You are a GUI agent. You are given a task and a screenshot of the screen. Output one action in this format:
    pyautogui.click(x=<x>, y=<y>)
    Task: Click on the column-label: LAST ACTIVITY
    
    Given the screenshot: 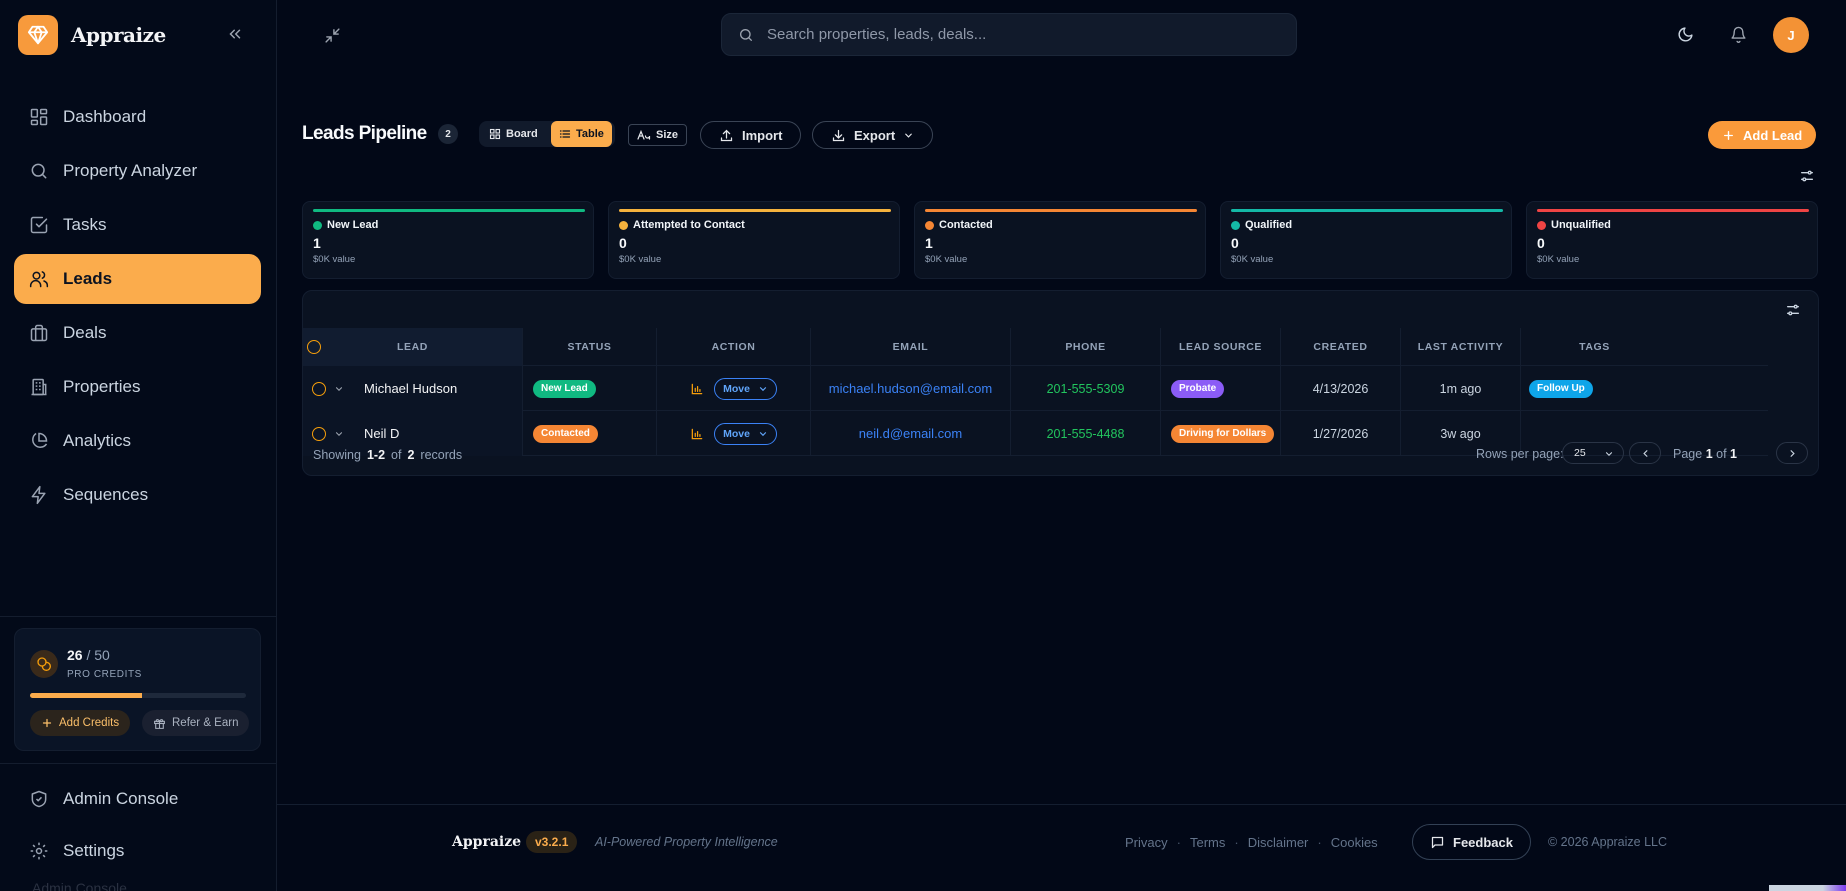 What is the action you would take?
    pyautogui.click(x=1460, y=347)
    